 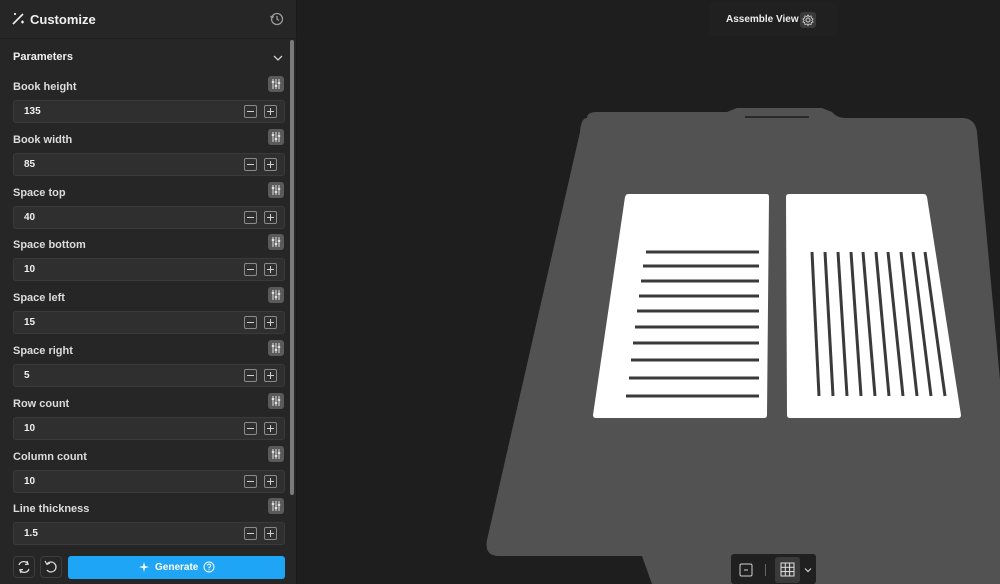 What do you see at coordinates (765, 570) in the screenshot?
I see `toolbar-divider` at bounding box center [765, 570].